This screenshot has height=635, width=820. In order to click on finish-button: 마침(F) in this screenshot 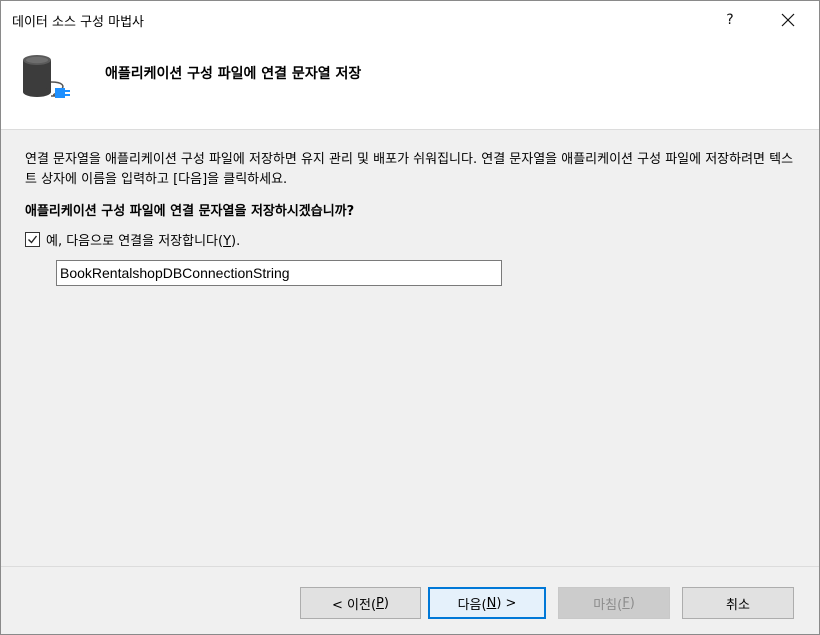, I will do `click(614, 603)`.